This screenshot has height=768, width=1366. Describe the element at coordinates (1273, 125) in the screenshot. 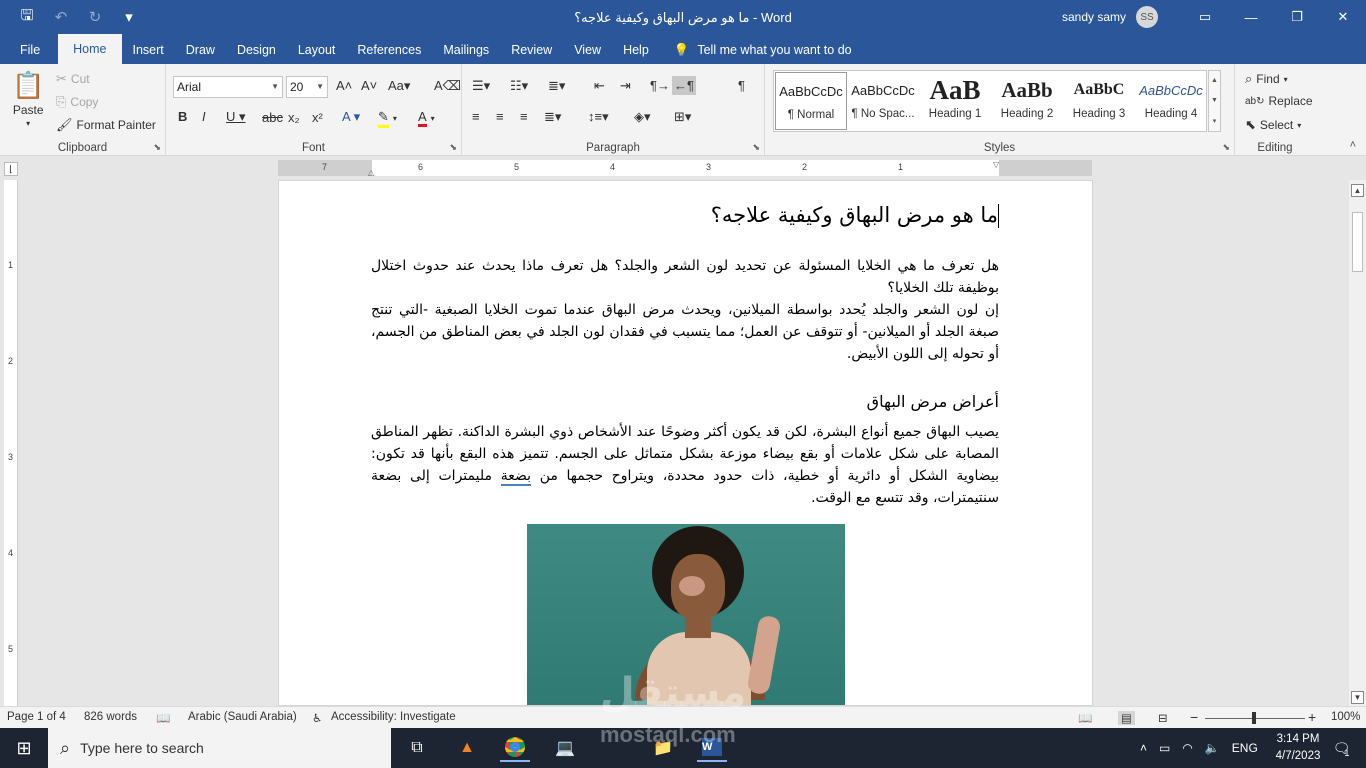

I see `select-button: ⬉ Select ▾` at that location.